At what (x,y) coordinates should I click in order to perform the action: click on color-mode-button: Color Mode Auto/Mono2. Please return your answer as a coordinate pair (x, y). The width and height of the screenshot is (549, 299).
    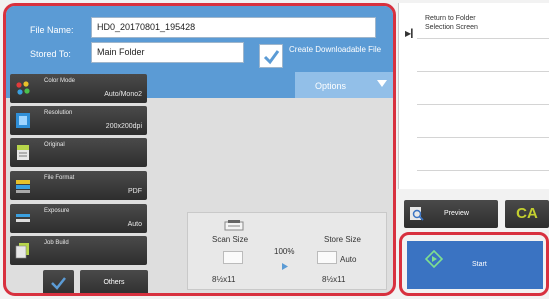
    Looking at the image, I should click on (78, 88).